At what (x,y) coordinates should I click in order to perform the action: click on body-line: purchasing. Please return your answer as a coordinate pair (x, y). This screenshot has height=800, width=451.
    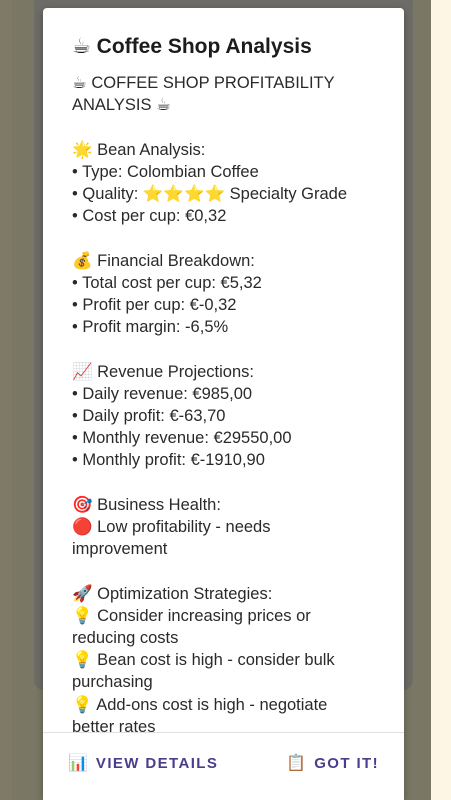
    Looking at the image, I should click on (112, 682).